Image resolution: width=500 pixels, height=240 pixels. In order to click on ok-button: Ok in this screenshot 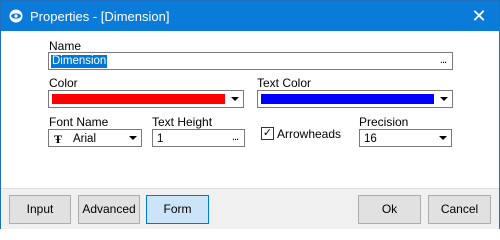, I will do `click(389, 209)`.